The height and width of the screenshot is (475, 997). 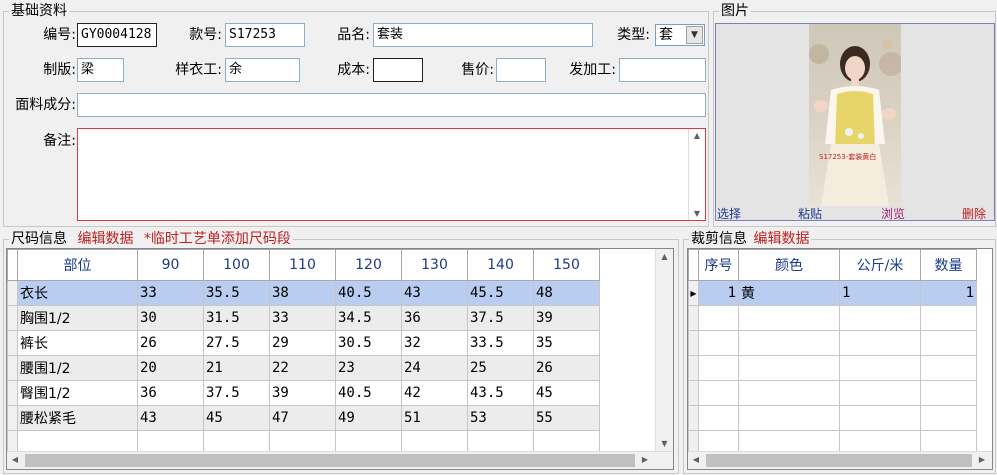 I want to click on table-cell: 47, so click(x=302, y=418).